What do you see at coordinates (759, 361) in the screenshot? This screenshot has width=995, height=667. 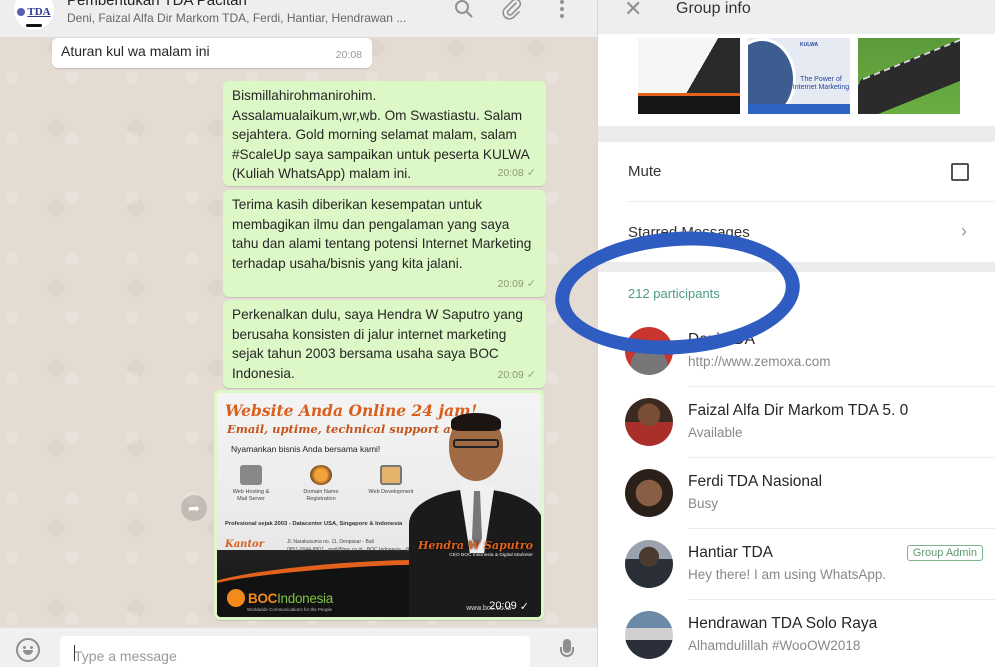 I see `participant-status: http://www.zemoxa.com` at bounding box center [759, 361].